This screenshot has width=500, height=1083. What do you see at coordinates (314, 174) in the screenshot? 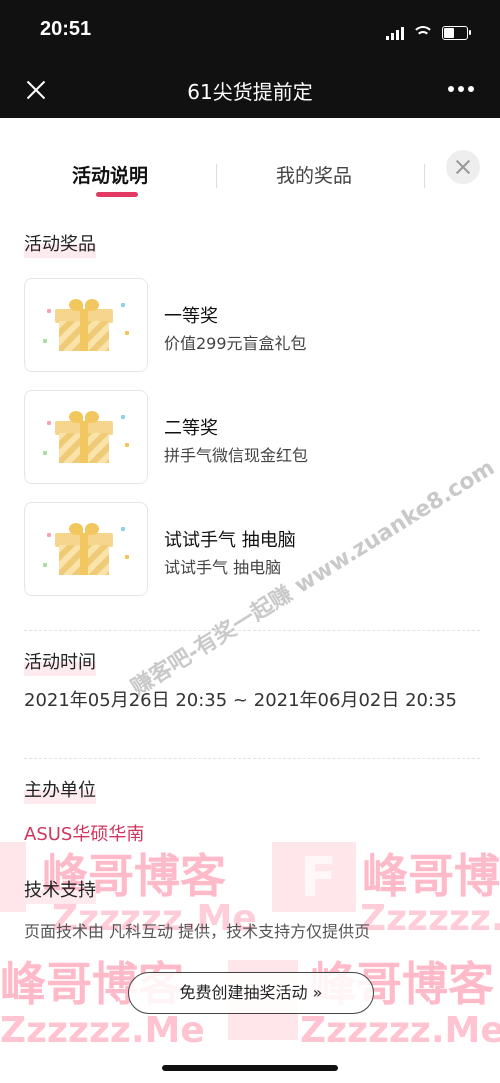
I see `tab-my-prizes: 我的奖品` at bounding box center [314, 174].